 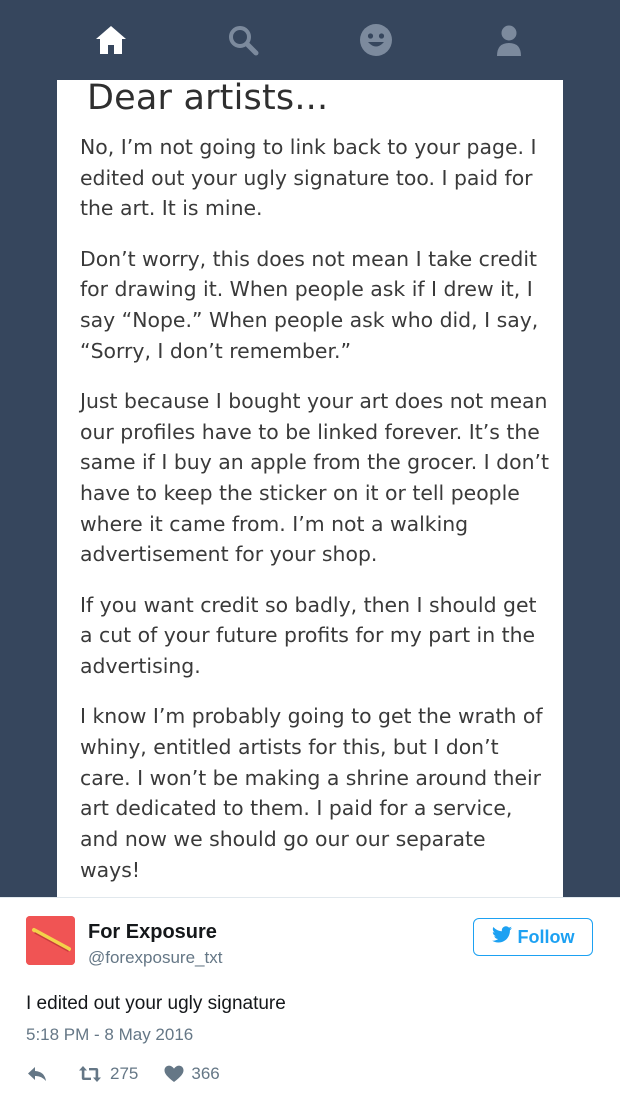 What do you see at coordinates (108, 1074) in the screenshot?
I see `retweet-button: 275` at bounding box center [108, 1074].